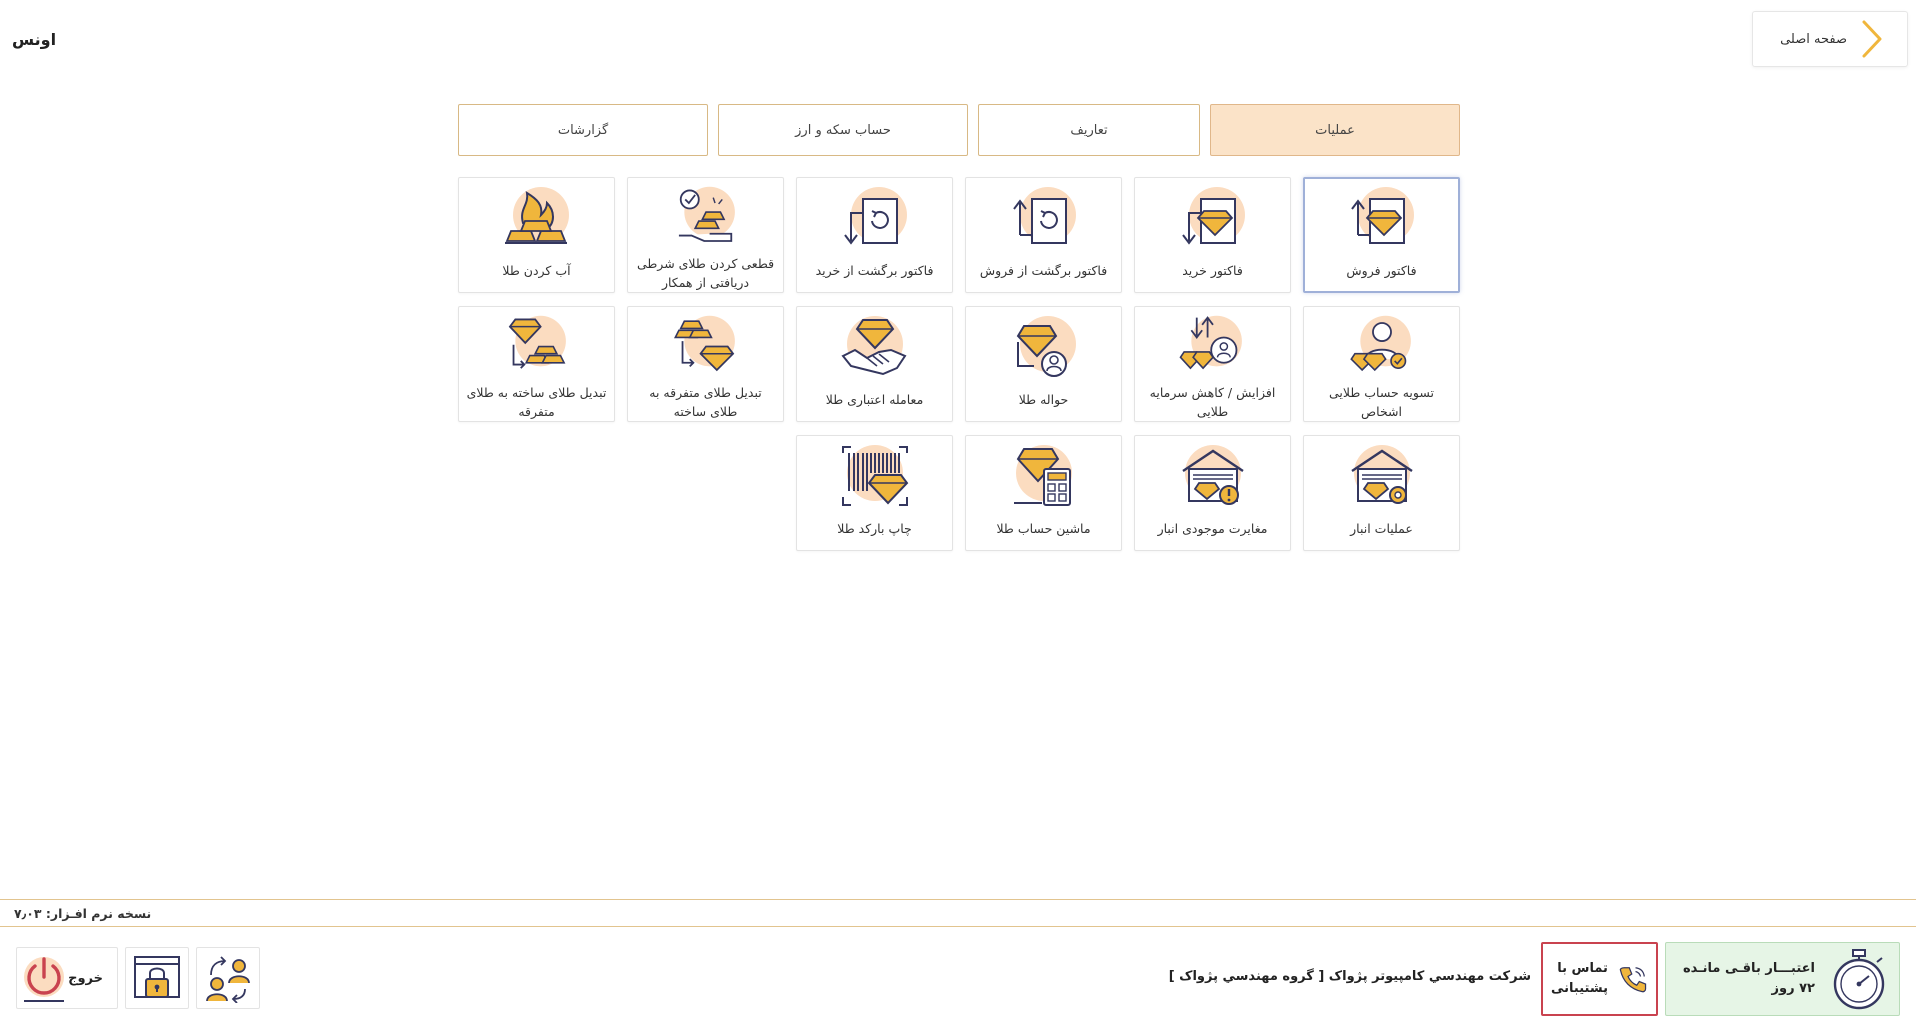  I want to click on card-misc-to-made: تبدیل طلای متفرقه به طلای ساخته, so click(705, 364).